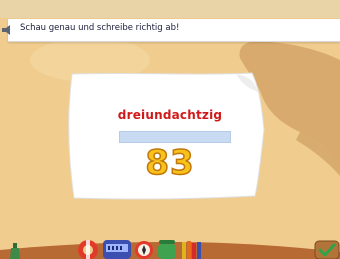  Describe the element at coordinates (170, 115) in the screenshot. I see `number-word: dreiundachtzig` at that location.